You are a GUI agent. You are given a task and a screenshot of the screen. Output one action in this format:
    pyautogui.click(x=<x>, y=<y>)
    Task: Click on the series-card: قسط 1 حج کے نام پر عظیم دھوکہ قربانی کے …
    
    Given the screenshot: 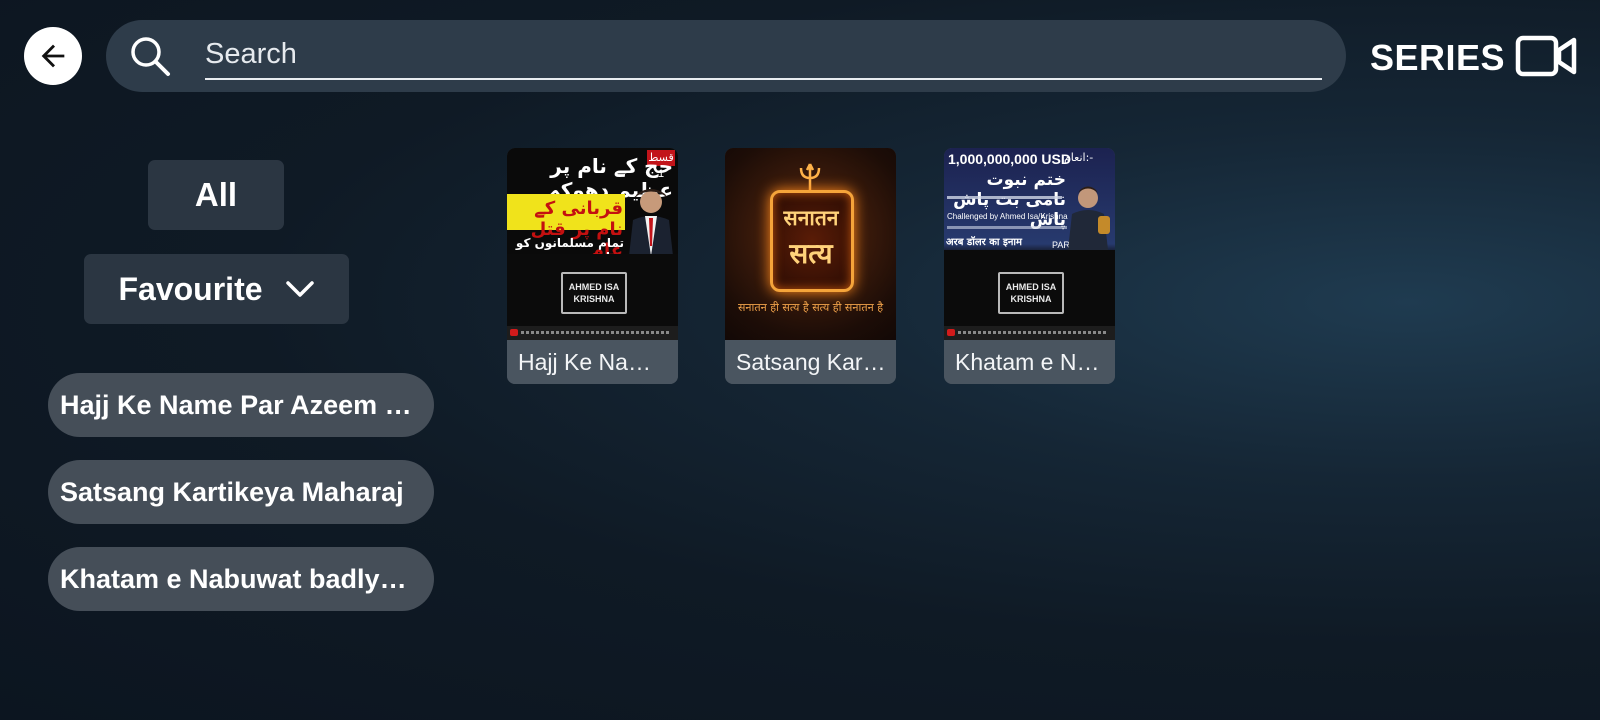 What is the action you would take?
    pyautogui.click(x=592, y=266)
    